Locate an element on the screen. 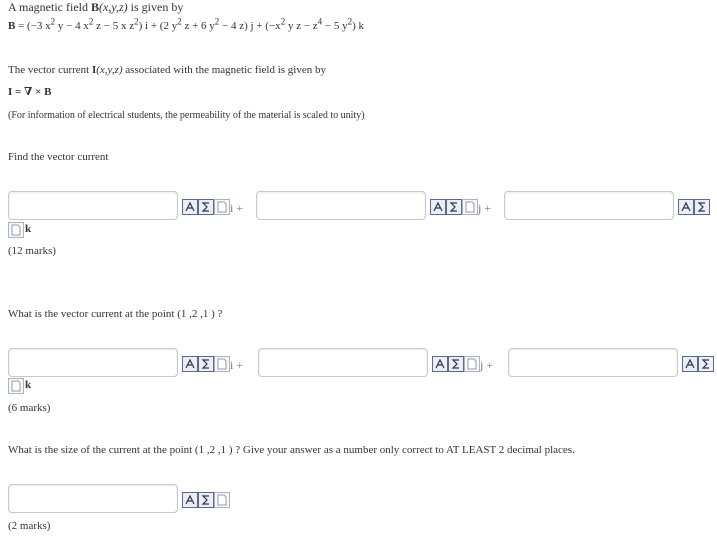 The width and height of the screenshot is (717, 554). b-term: z + 6 y is located at coordinates (198, 26).